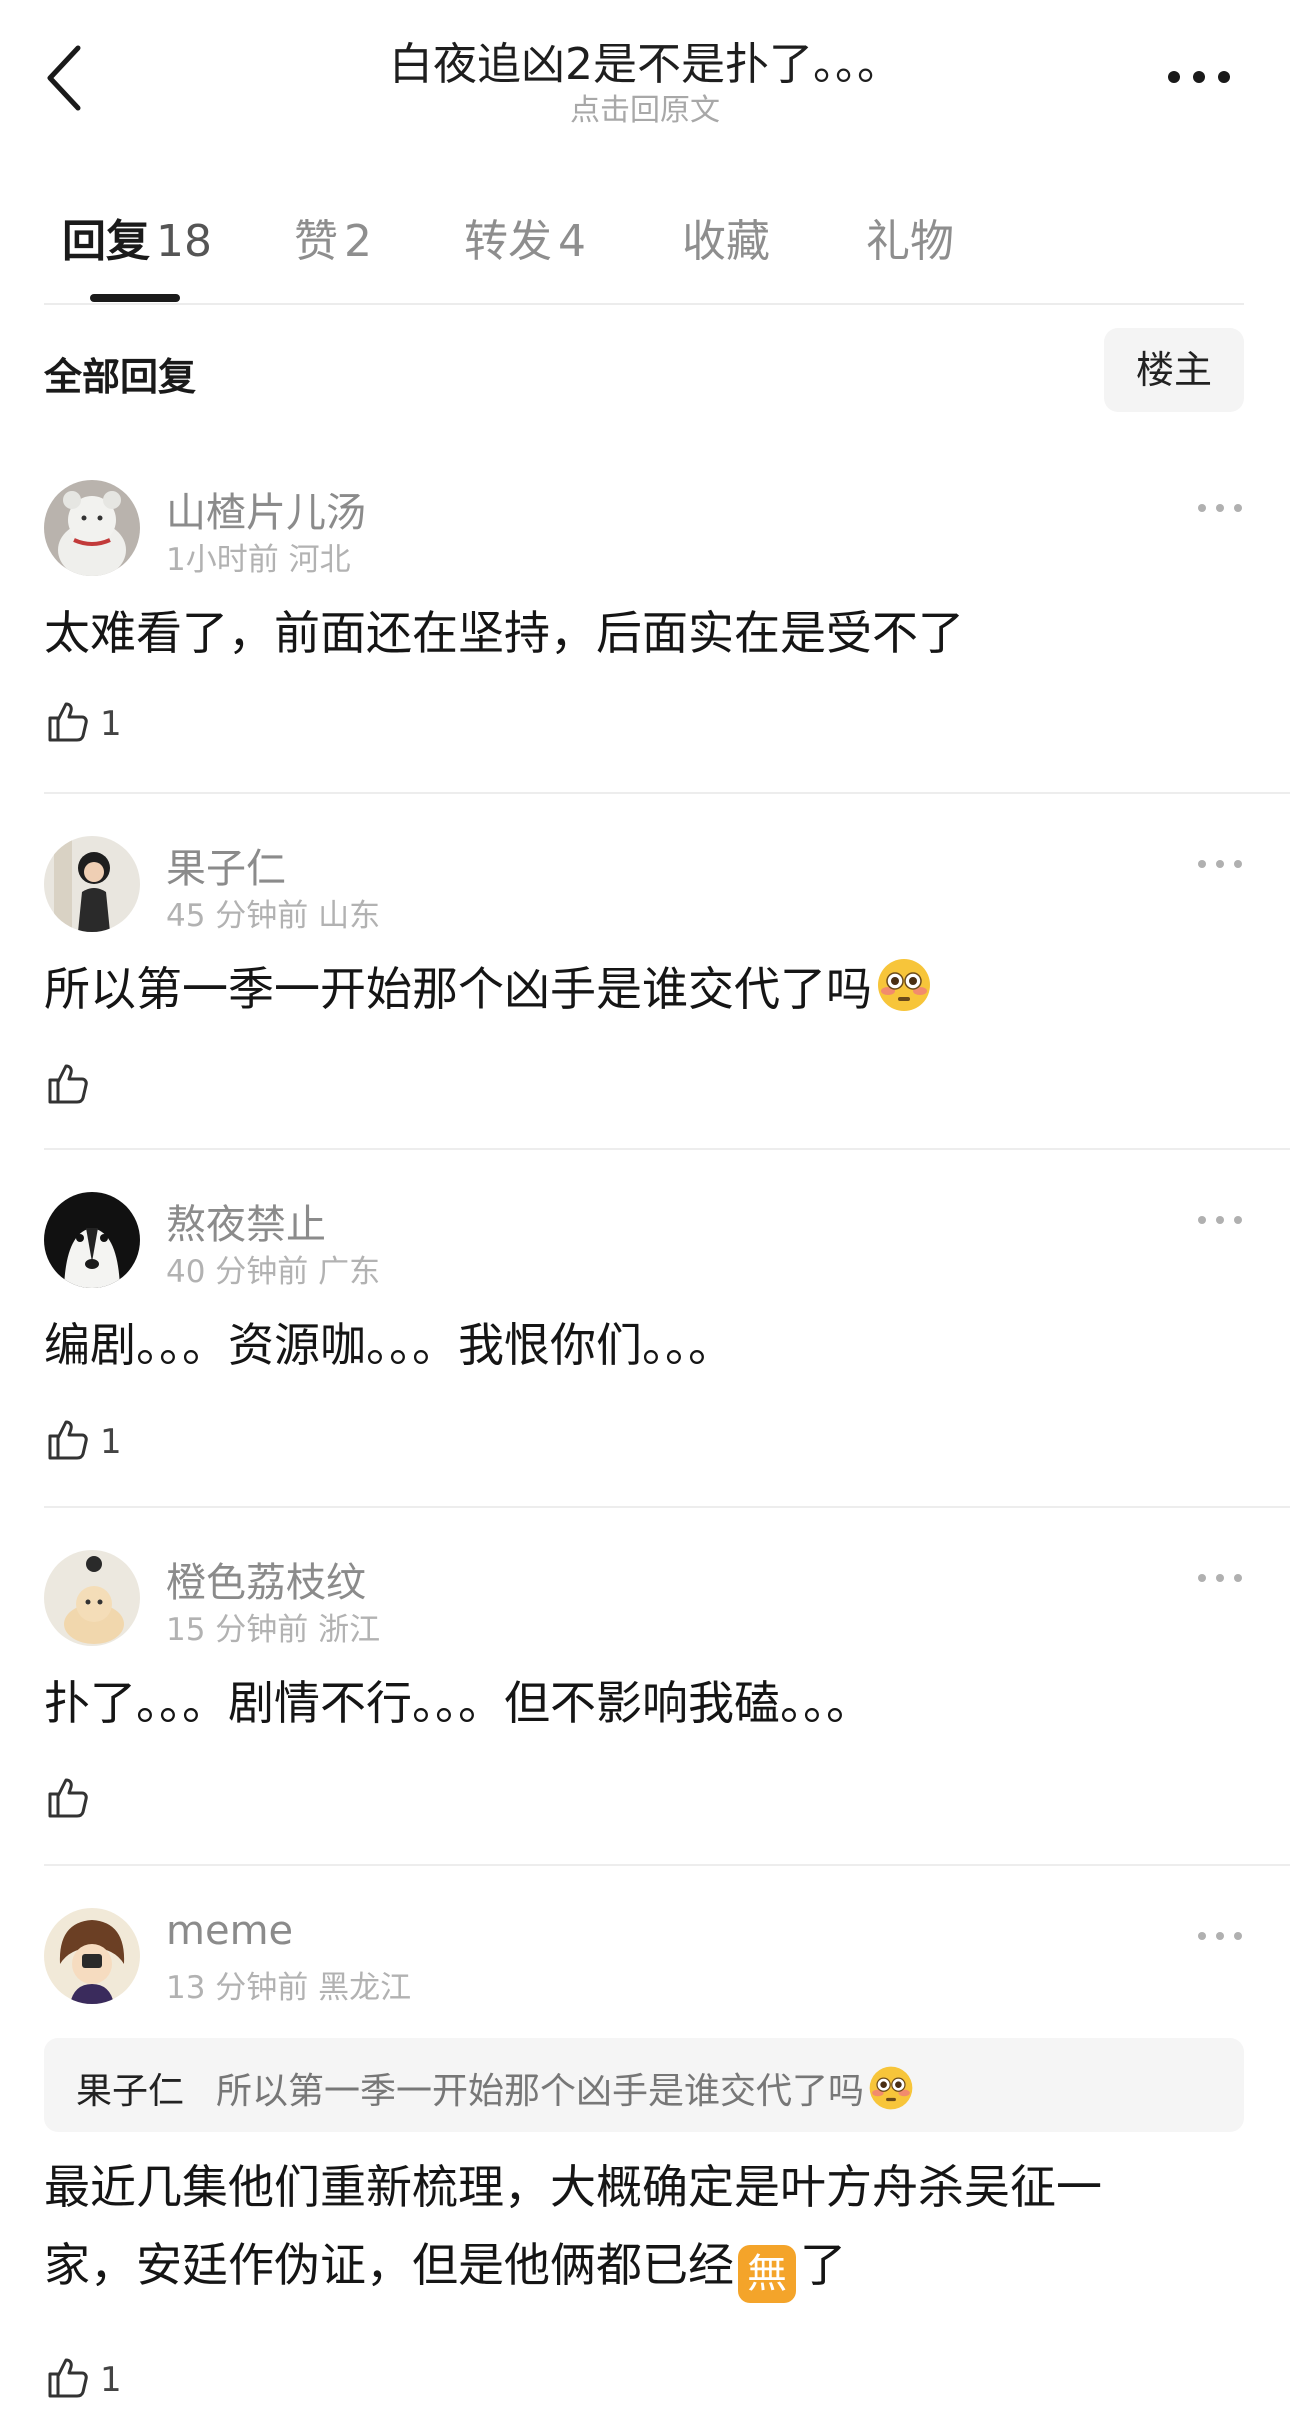 The height and width of the screenshot is (2426, 1290). Describe the element at coordinates (349, 1630) in the screenshot. I see `location: 浙江` at that location.